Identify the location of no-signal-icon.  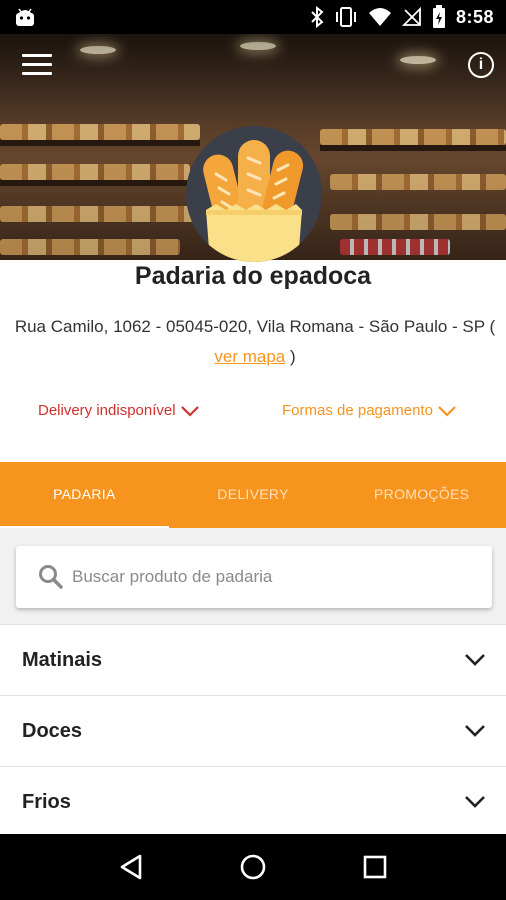
(411, 16).